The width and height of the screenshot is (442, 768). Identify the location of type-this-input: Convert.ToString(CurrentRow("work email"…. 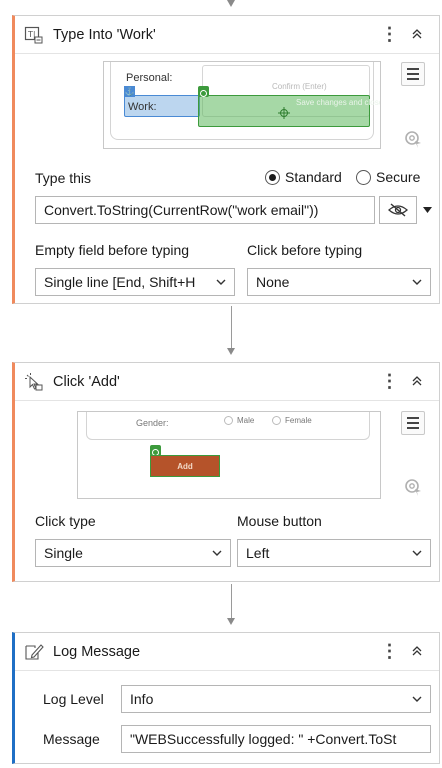
(205, 210).